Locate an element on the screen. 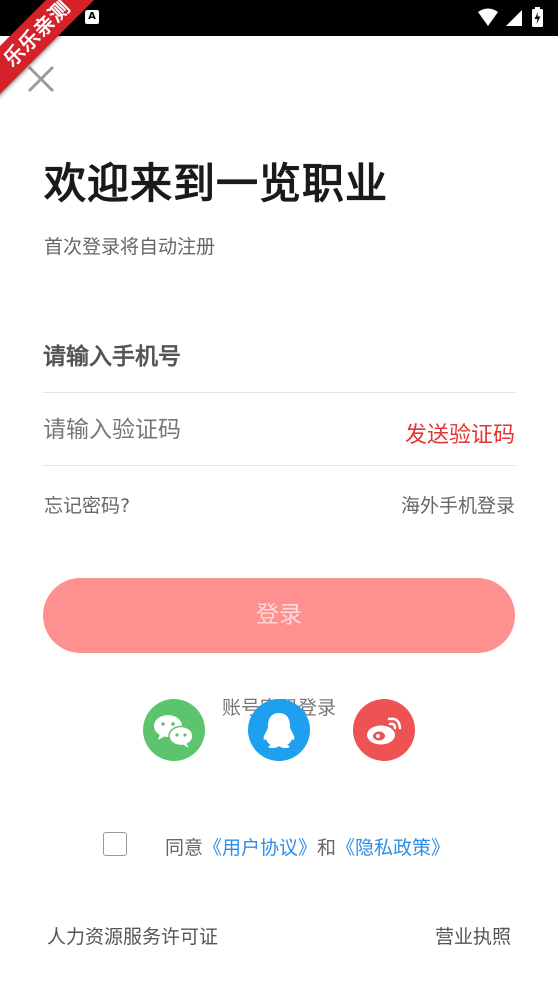 Image resolution: width=558 pixels, height=993 pixels. send-code-button: 发送验证码 is located at coordinates (460, 433).